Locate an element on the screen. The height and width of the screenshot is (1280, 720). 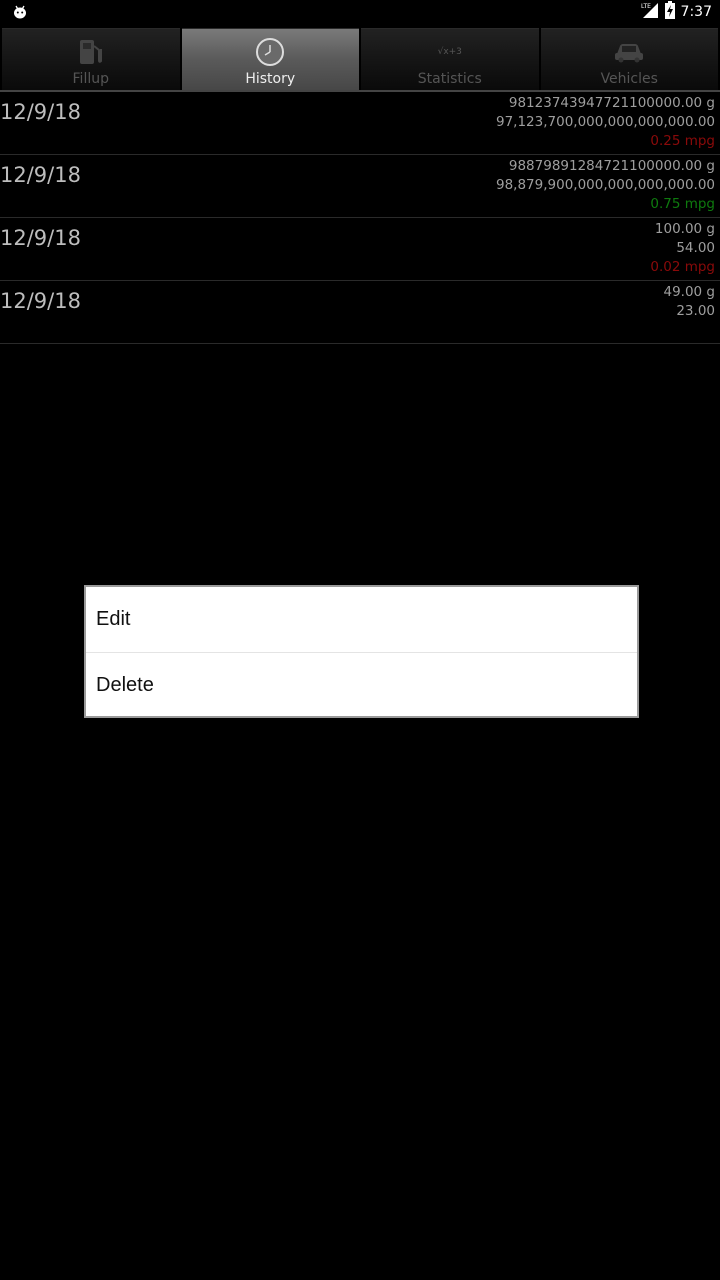
tab-label: Fillup is located at coordinates (90, 79).